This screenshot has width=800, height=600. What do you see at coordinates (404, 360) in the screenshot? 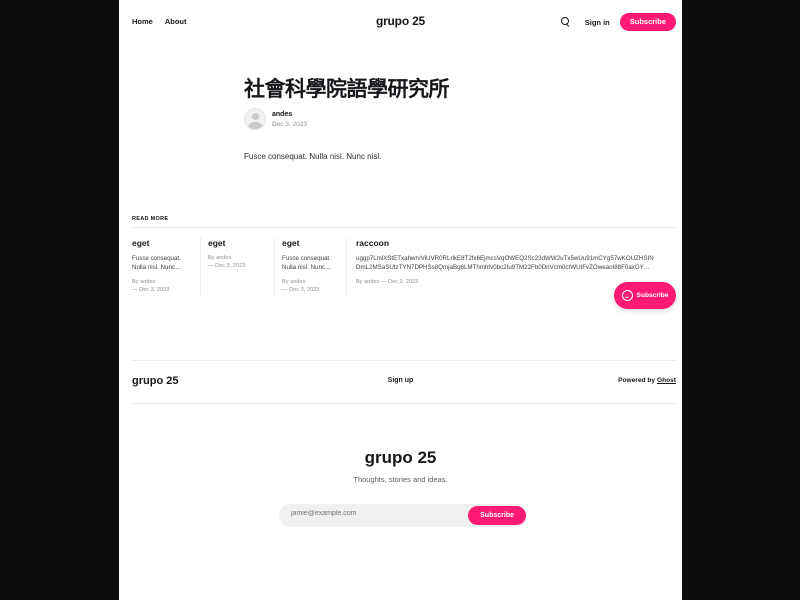
I see `footer-divider-top` at bounding box center [404, 360].